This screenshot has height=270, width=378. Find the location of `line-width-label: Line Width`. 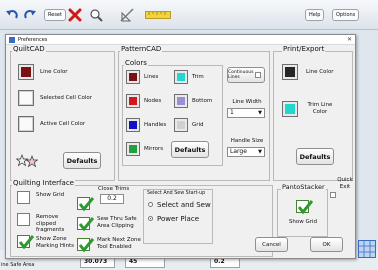

line-width-label: Line Width is located at coordinates (247, 102).